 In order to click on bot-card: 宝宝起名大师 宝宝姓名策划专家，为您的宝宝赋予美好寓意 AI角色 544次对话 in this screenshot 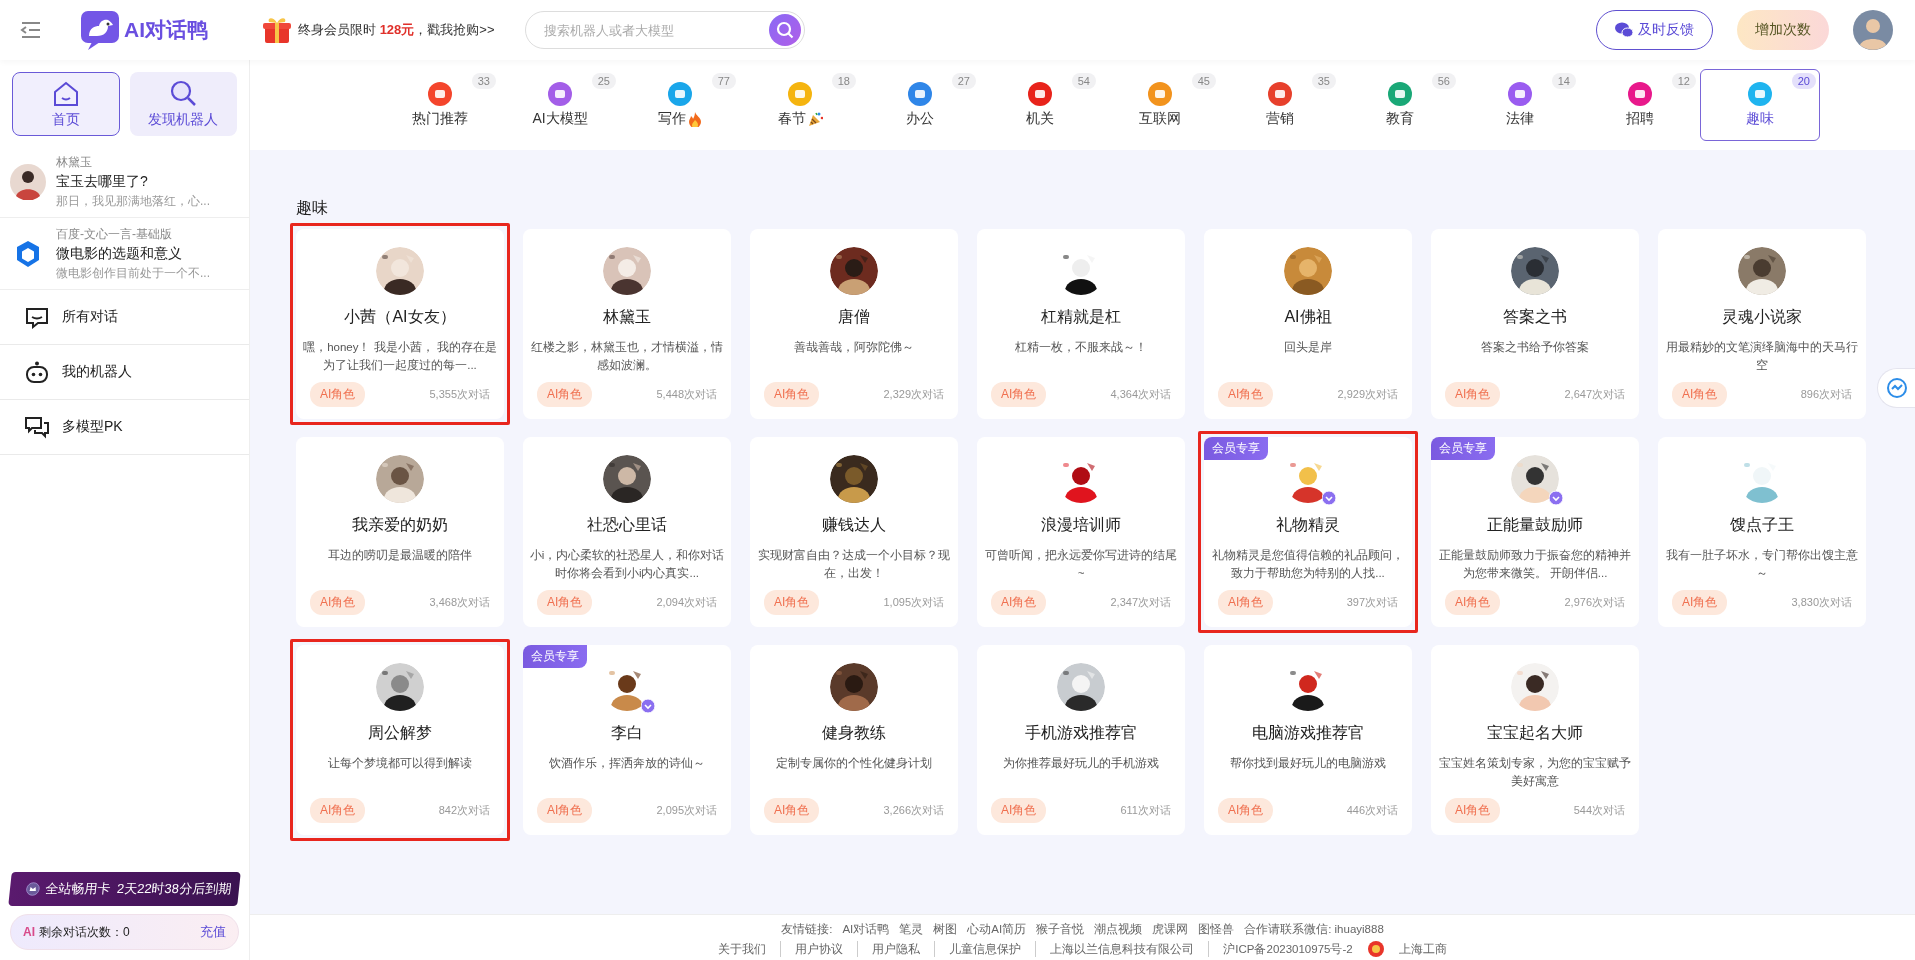, I will do `click(1535, 740)`.